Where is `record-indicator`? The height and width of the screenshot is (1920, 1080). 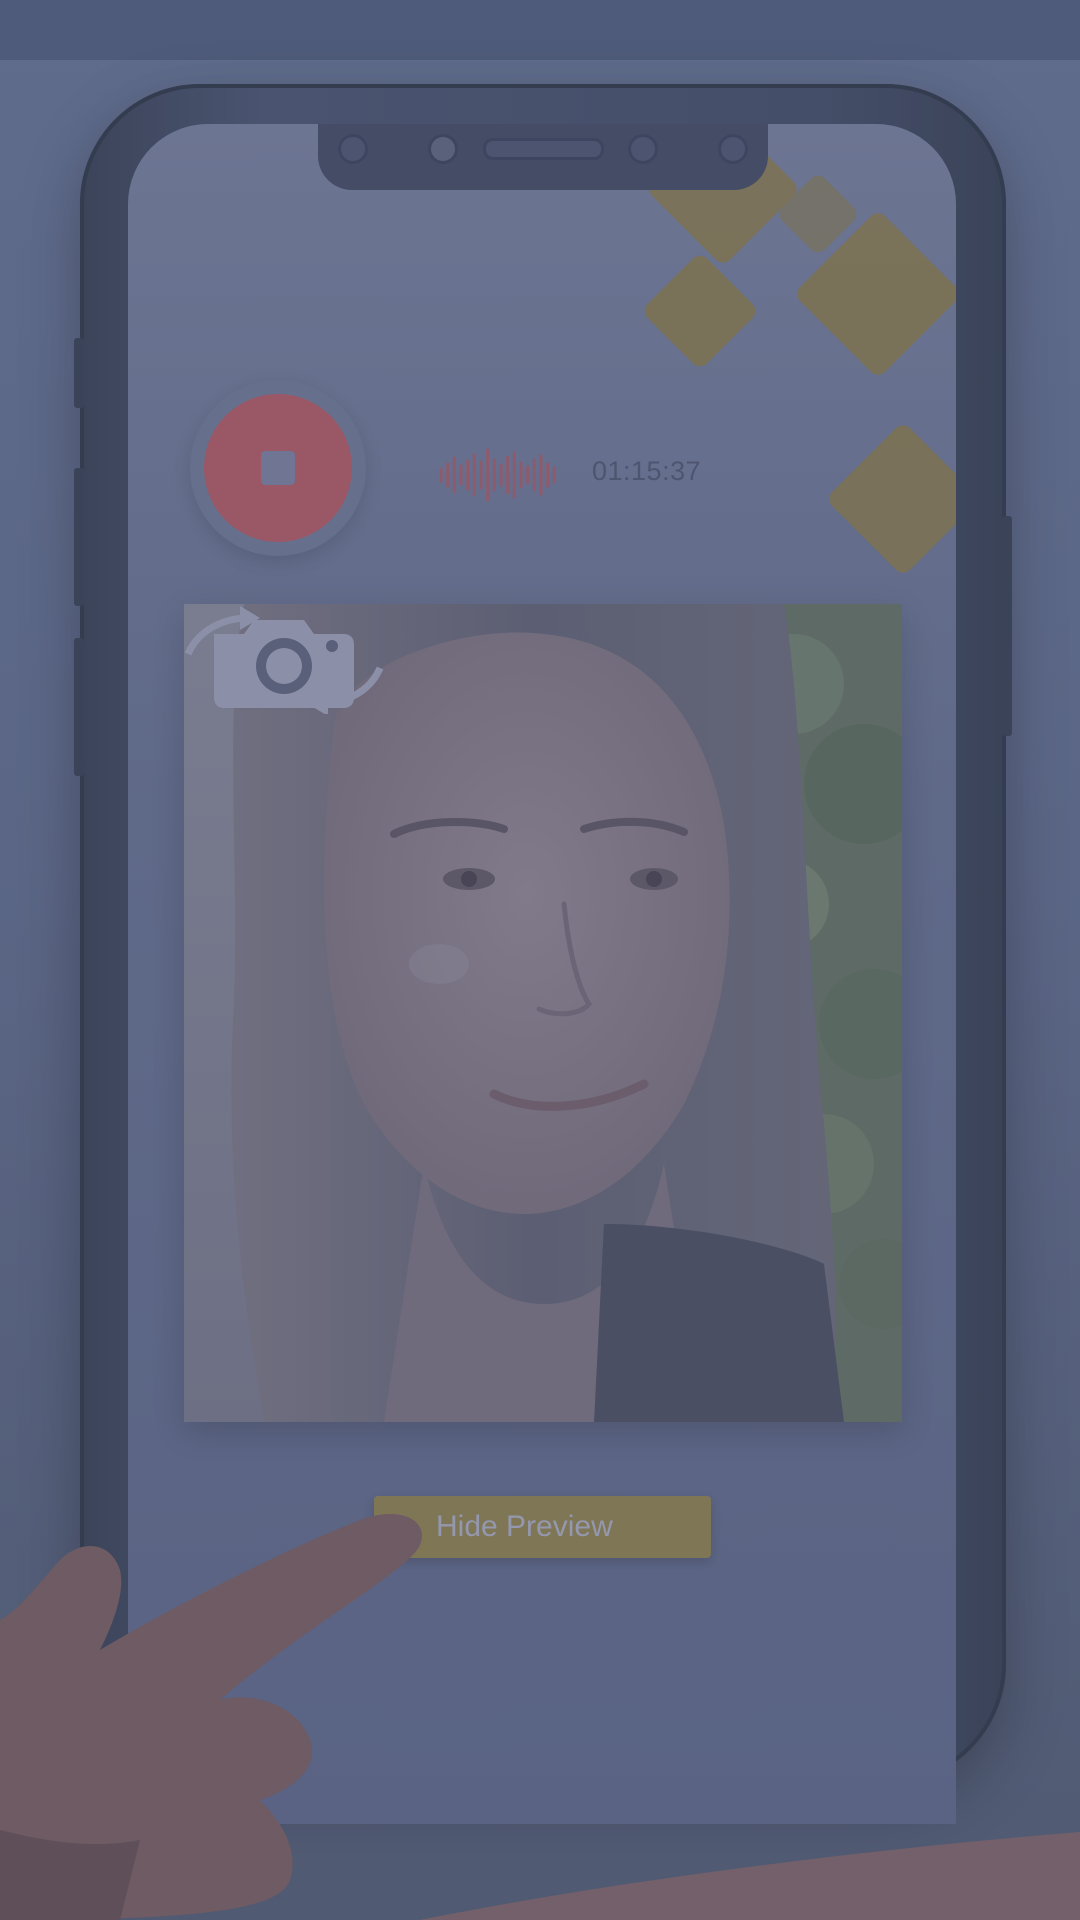 record-indicator is located at coordinates (278, 468).